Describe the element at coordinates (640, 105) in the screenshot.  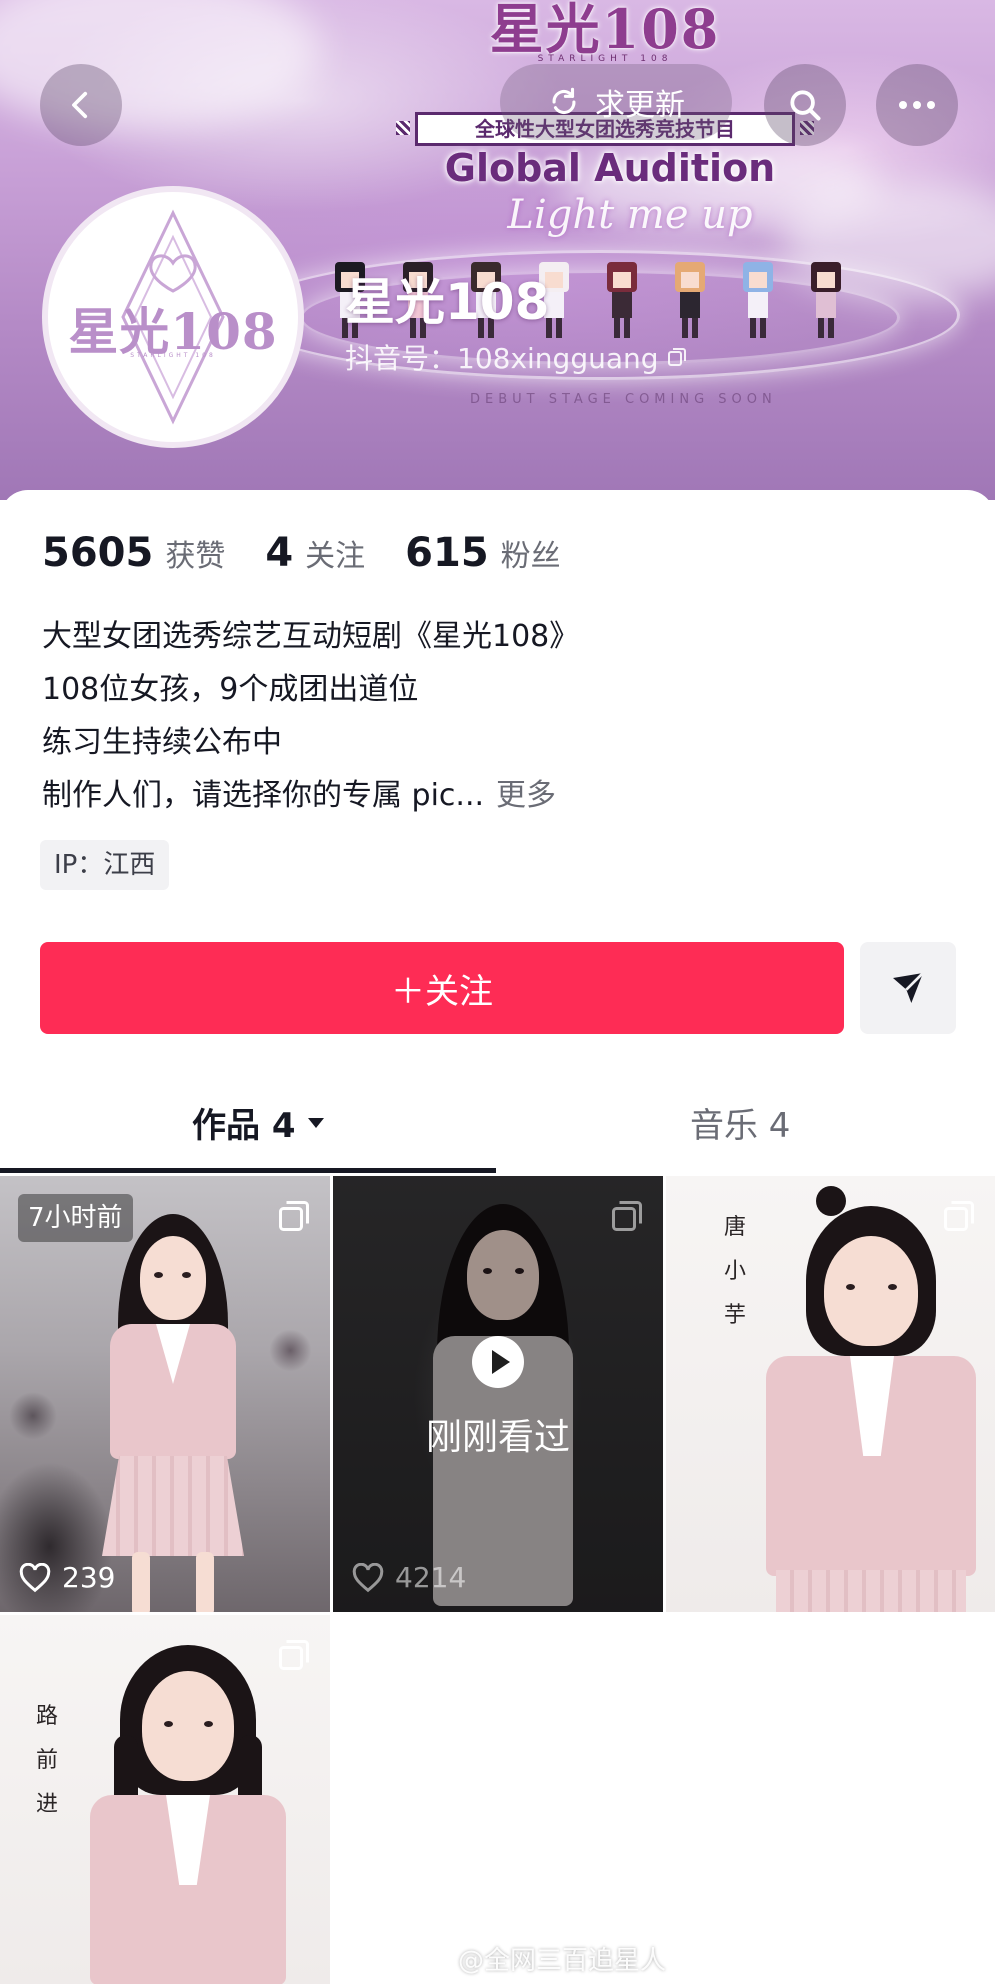
I see `request-update-label: 求更新` at that location.